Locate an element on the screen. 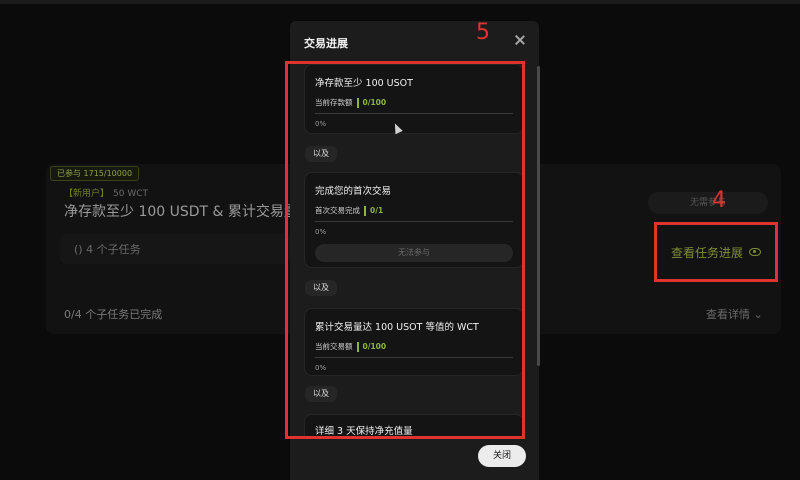 The width and height of the screenshot is (800, 480). annotation-label-4: 4 is located at coordinates (719, 200).